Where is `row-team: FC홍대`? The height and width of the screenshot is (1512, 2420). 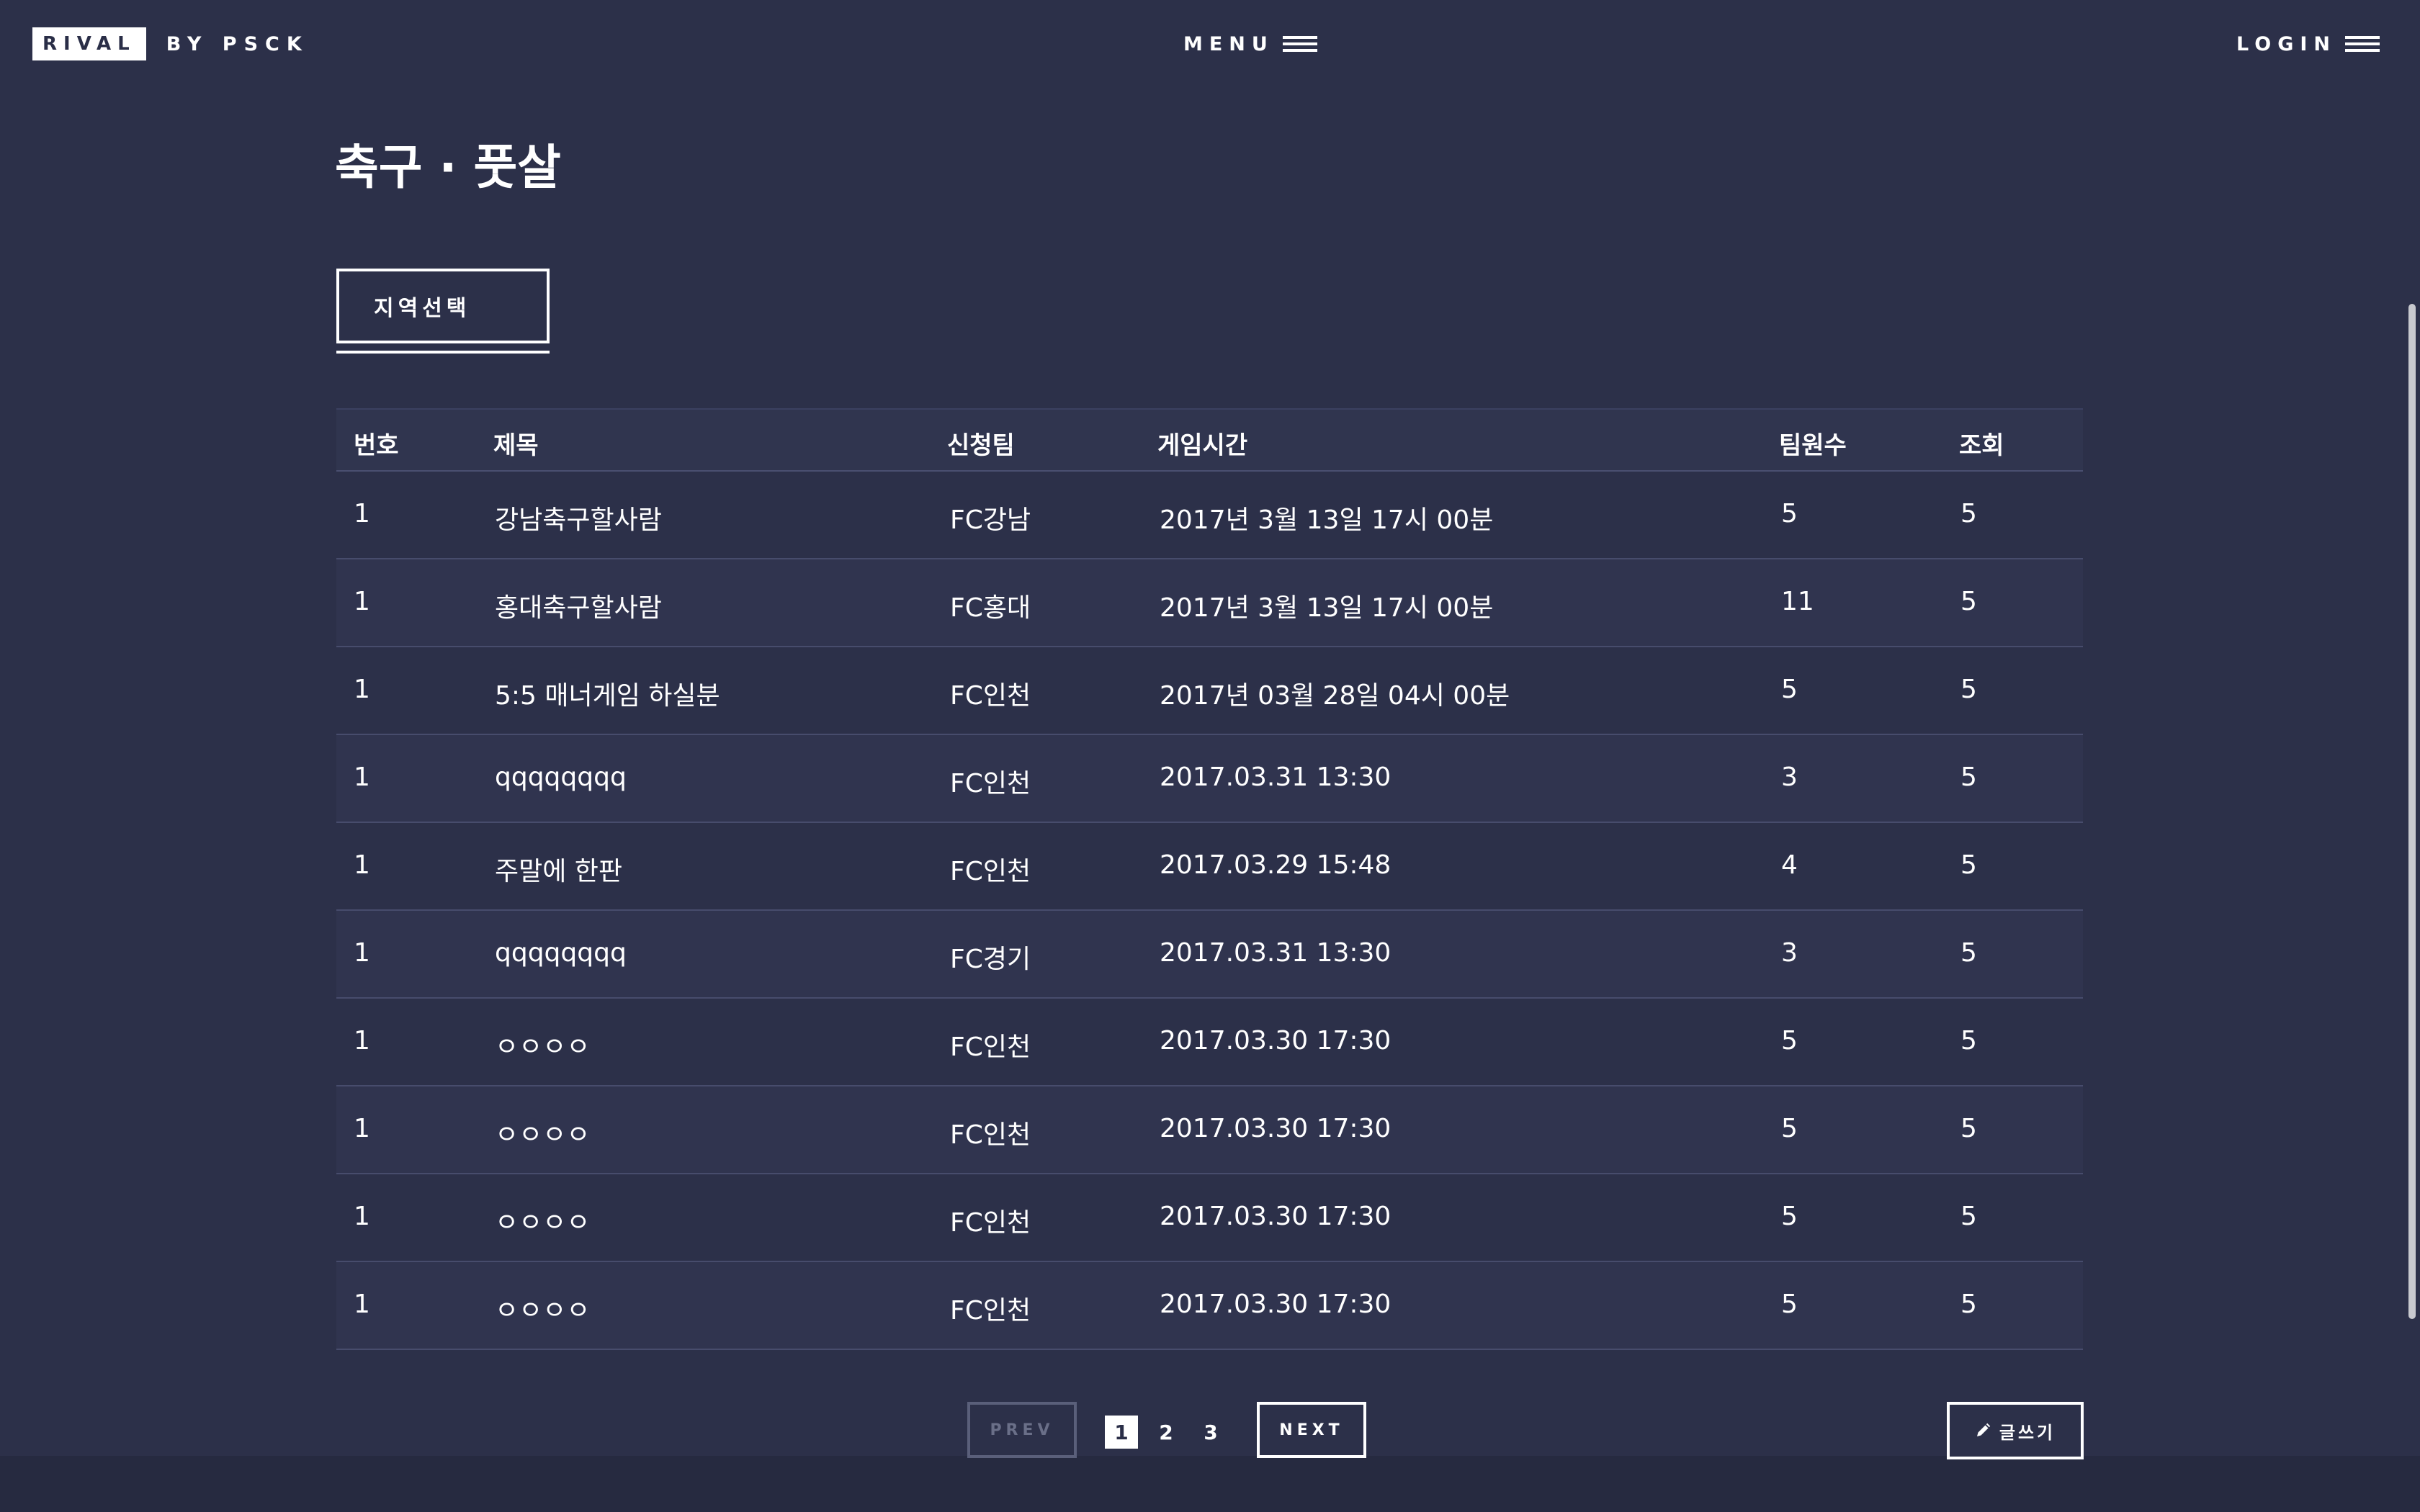
row-team: FC홍대 is located at coordinates (990, 608).